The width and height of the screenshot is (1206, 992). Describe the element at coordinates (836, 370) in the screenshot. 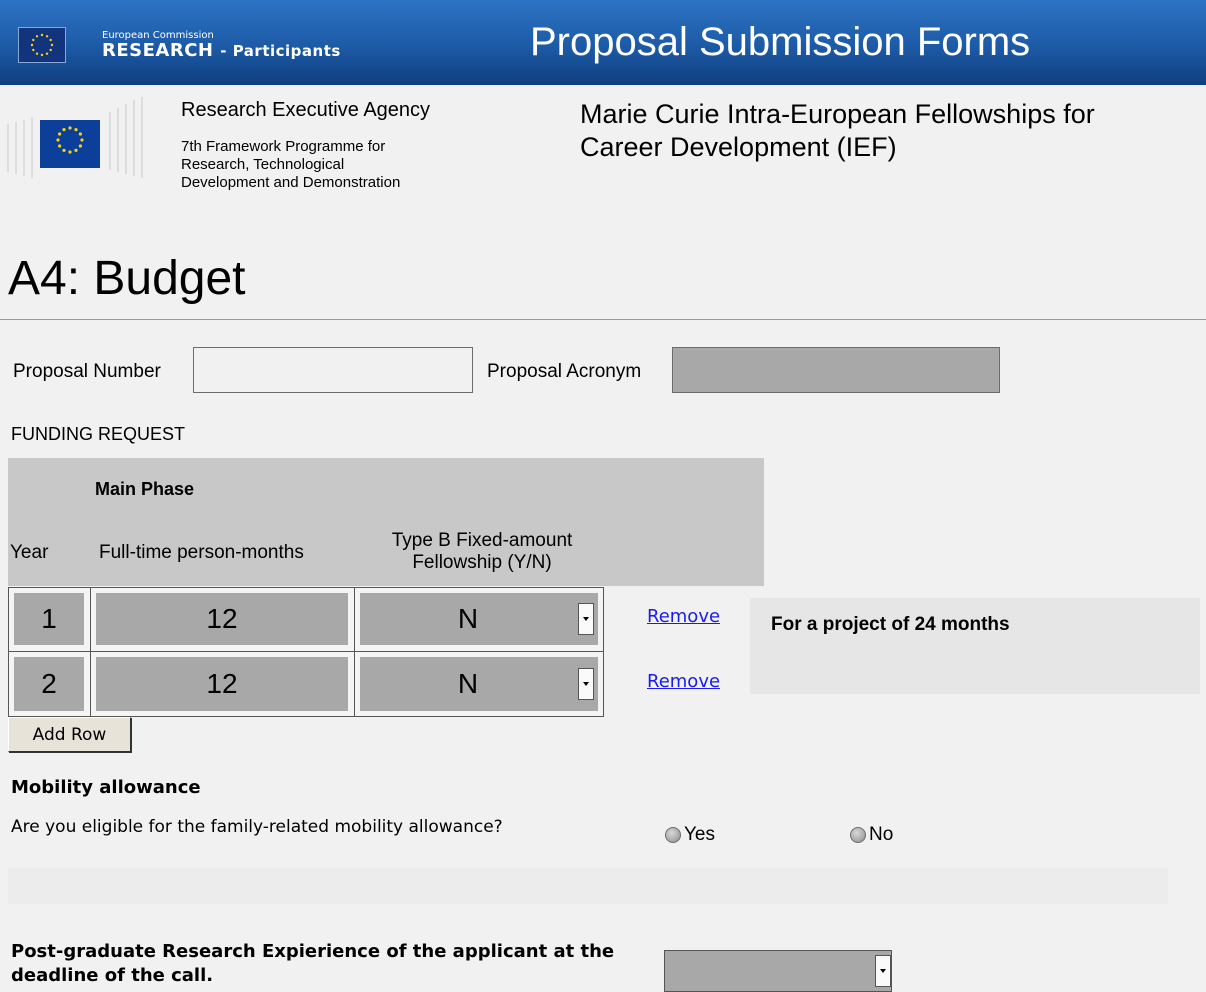

I see `proposal-acronym-input` at that location.